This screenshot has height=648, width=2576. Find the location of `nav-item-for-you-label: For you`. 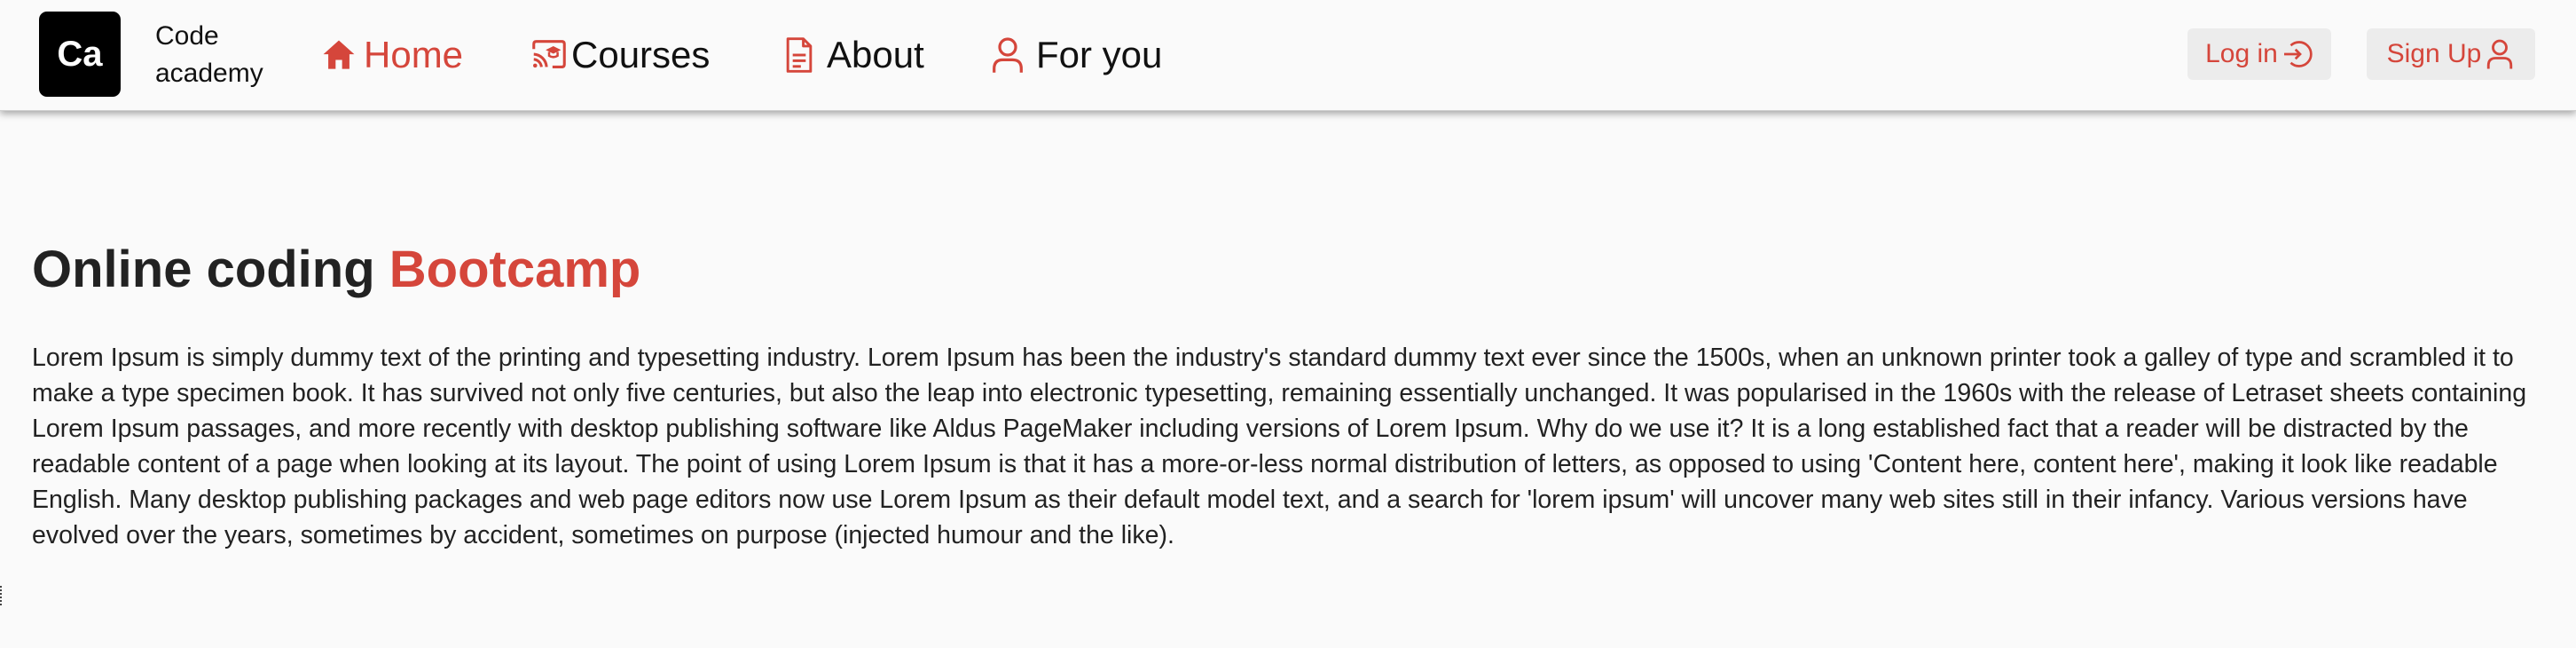

nav-item-for-you-label: For you is located at coordinates (1099, 54).